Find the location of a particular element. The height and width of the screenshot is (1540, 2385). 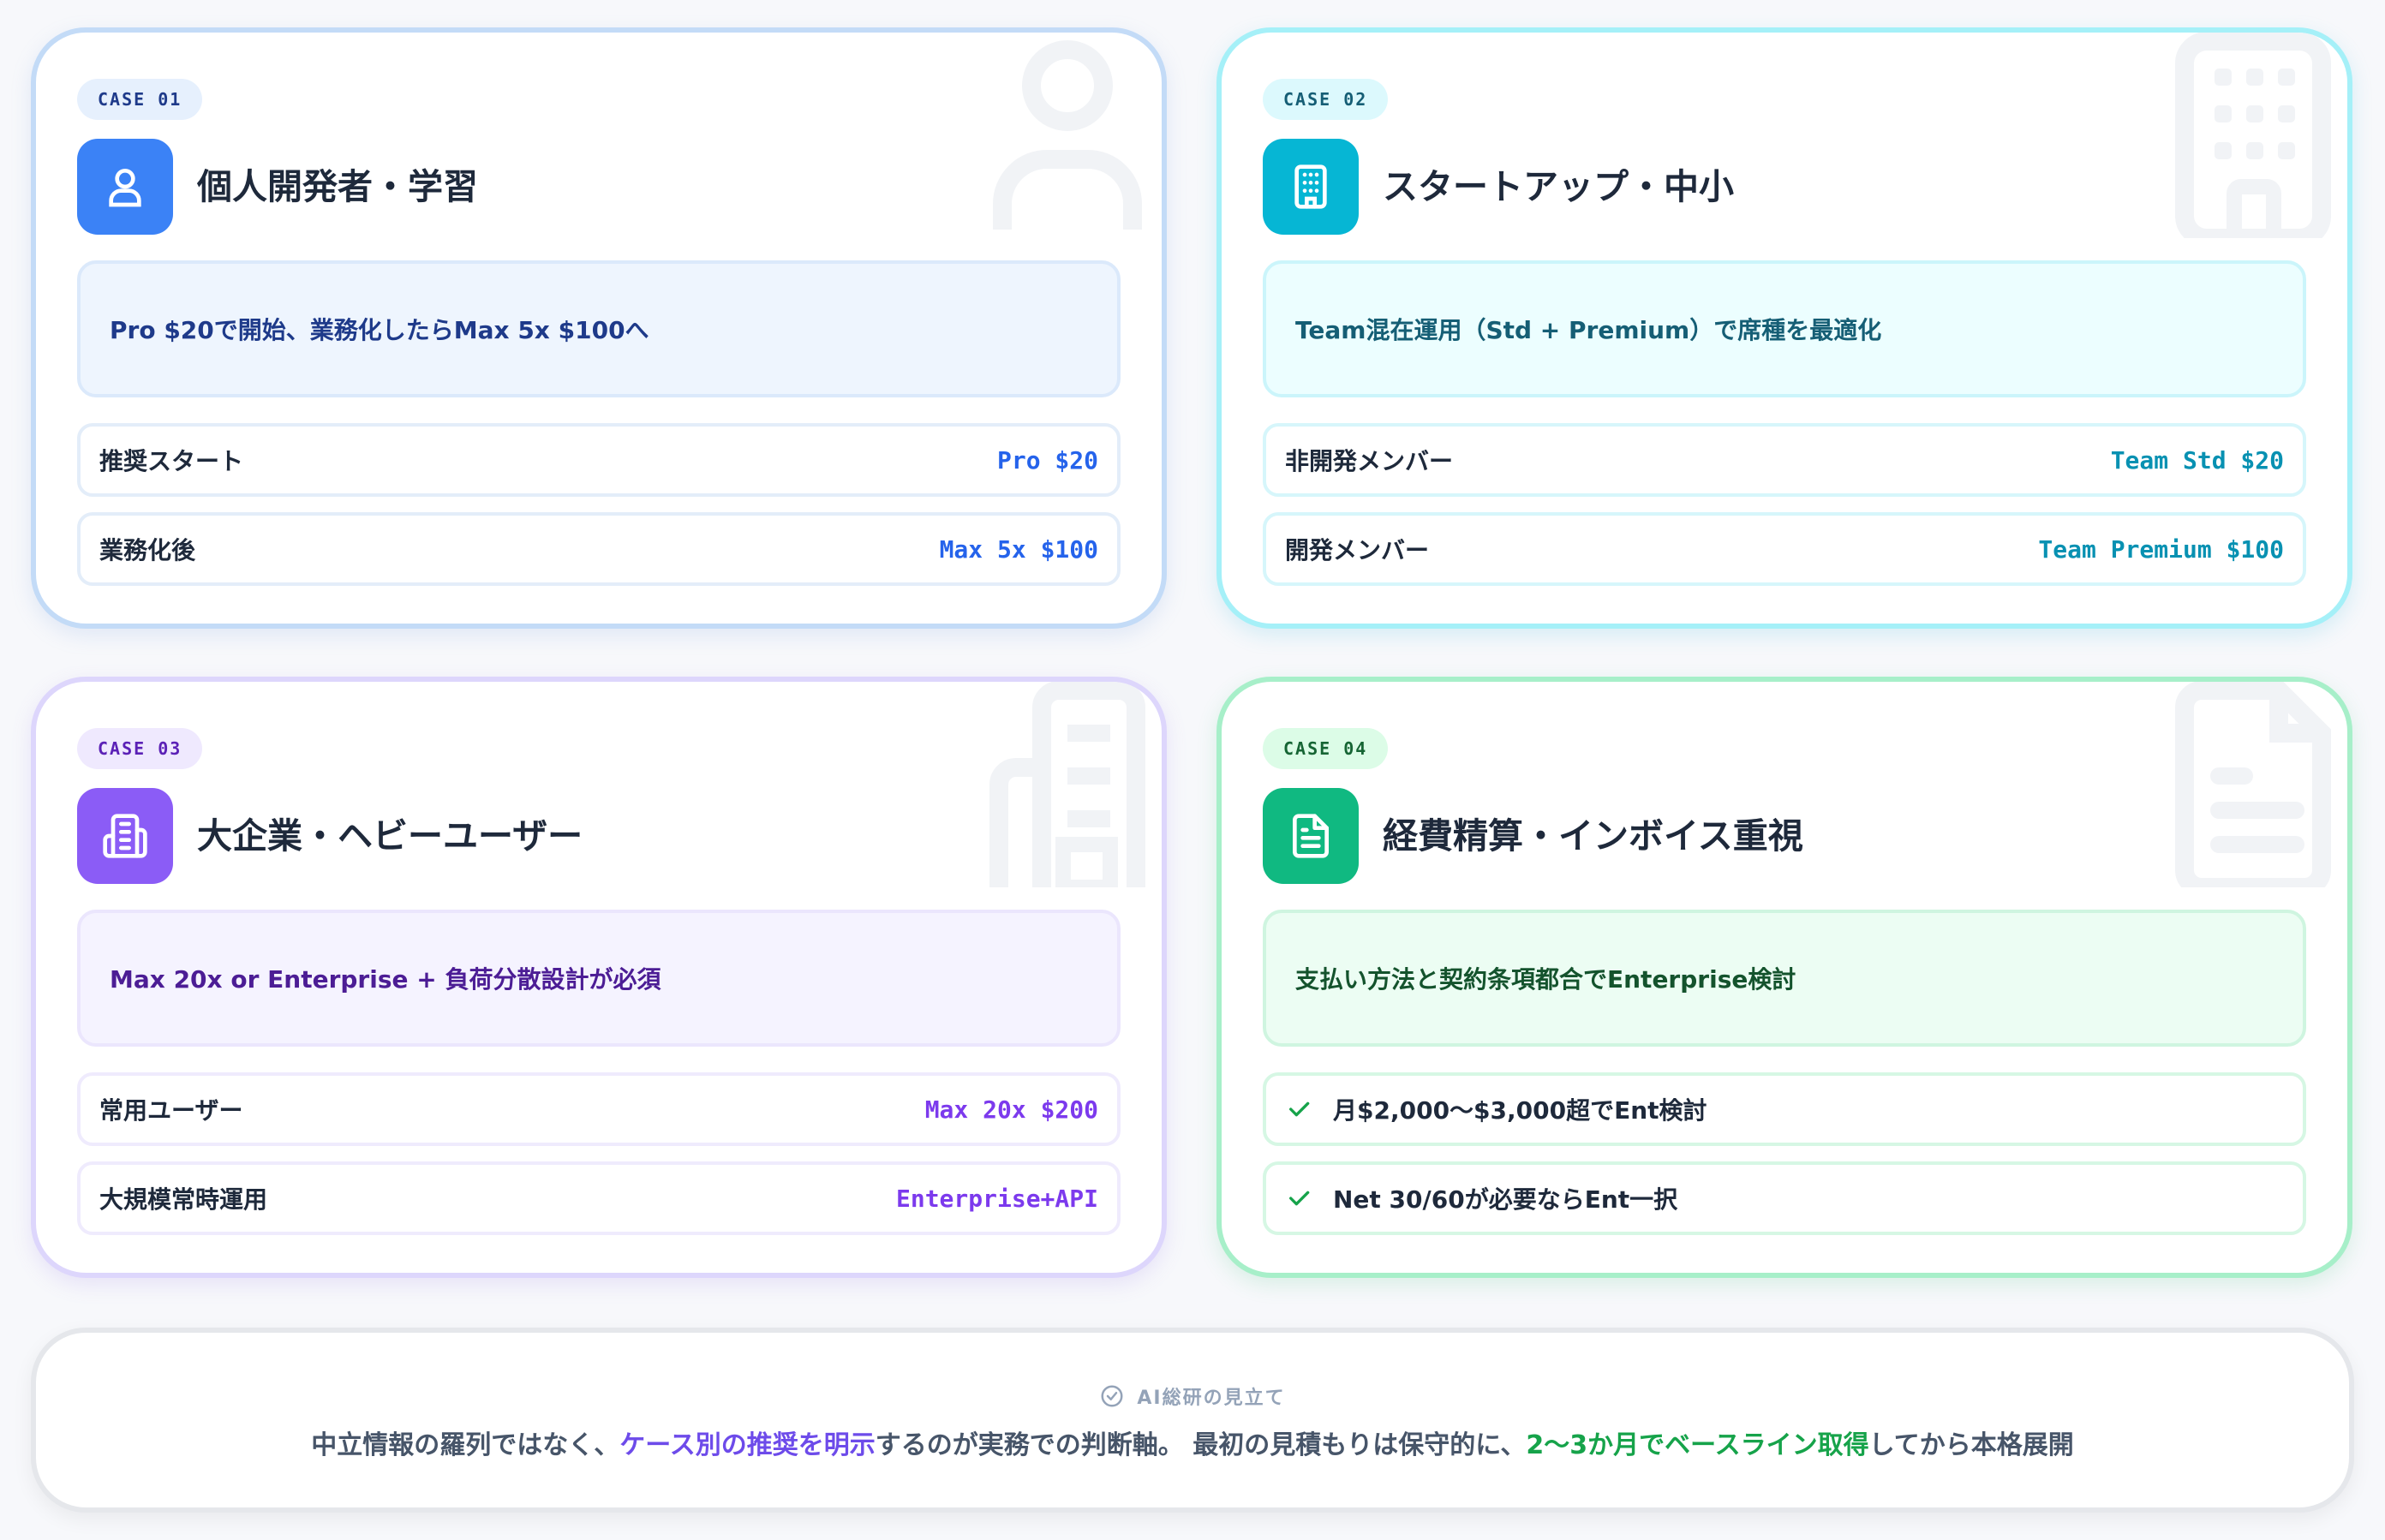

case-badge: CASE 02 is located at coordinates (1326, 99).